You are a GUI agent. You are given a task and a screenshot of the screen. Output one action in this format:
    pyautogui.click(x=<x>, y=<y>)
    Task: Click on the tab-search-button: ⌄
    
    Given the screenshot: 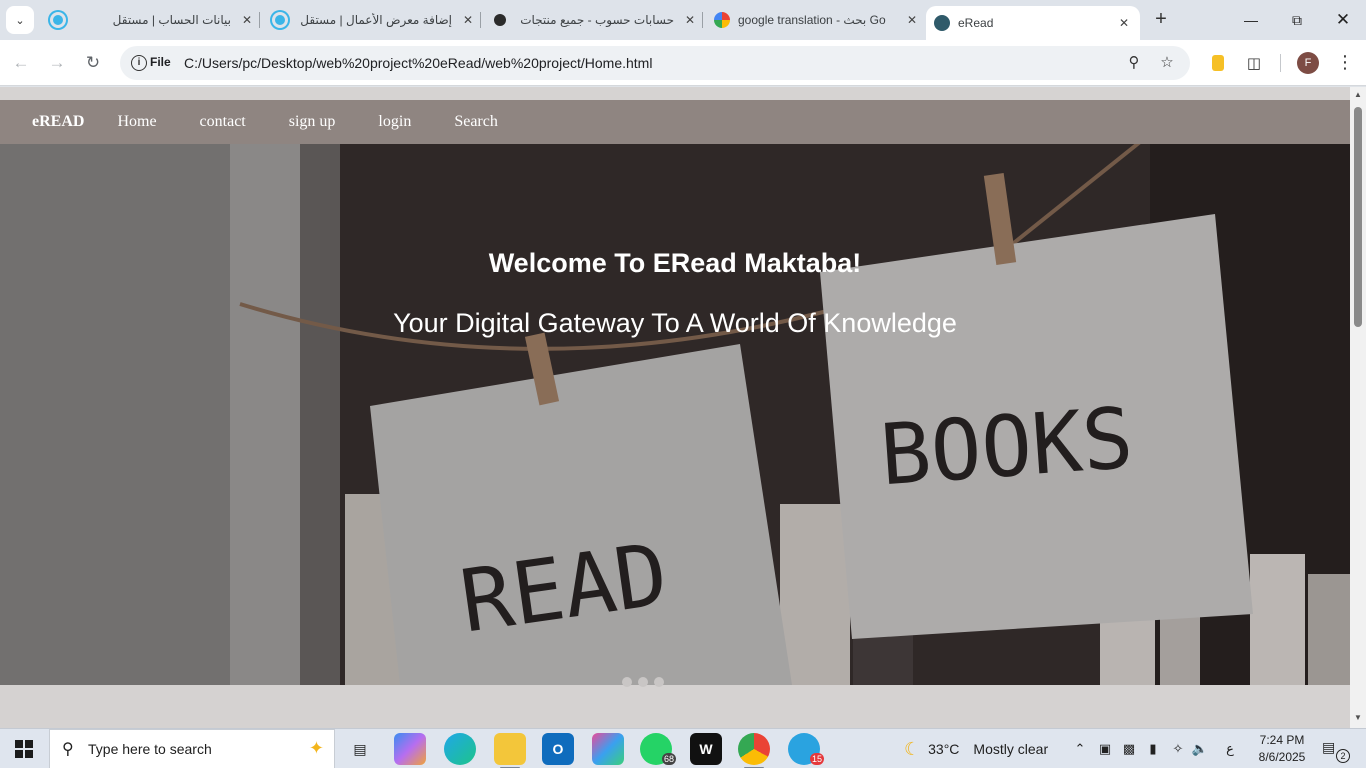 What is the action you would take?
    pyautogui.click(x=20, y=20)
    